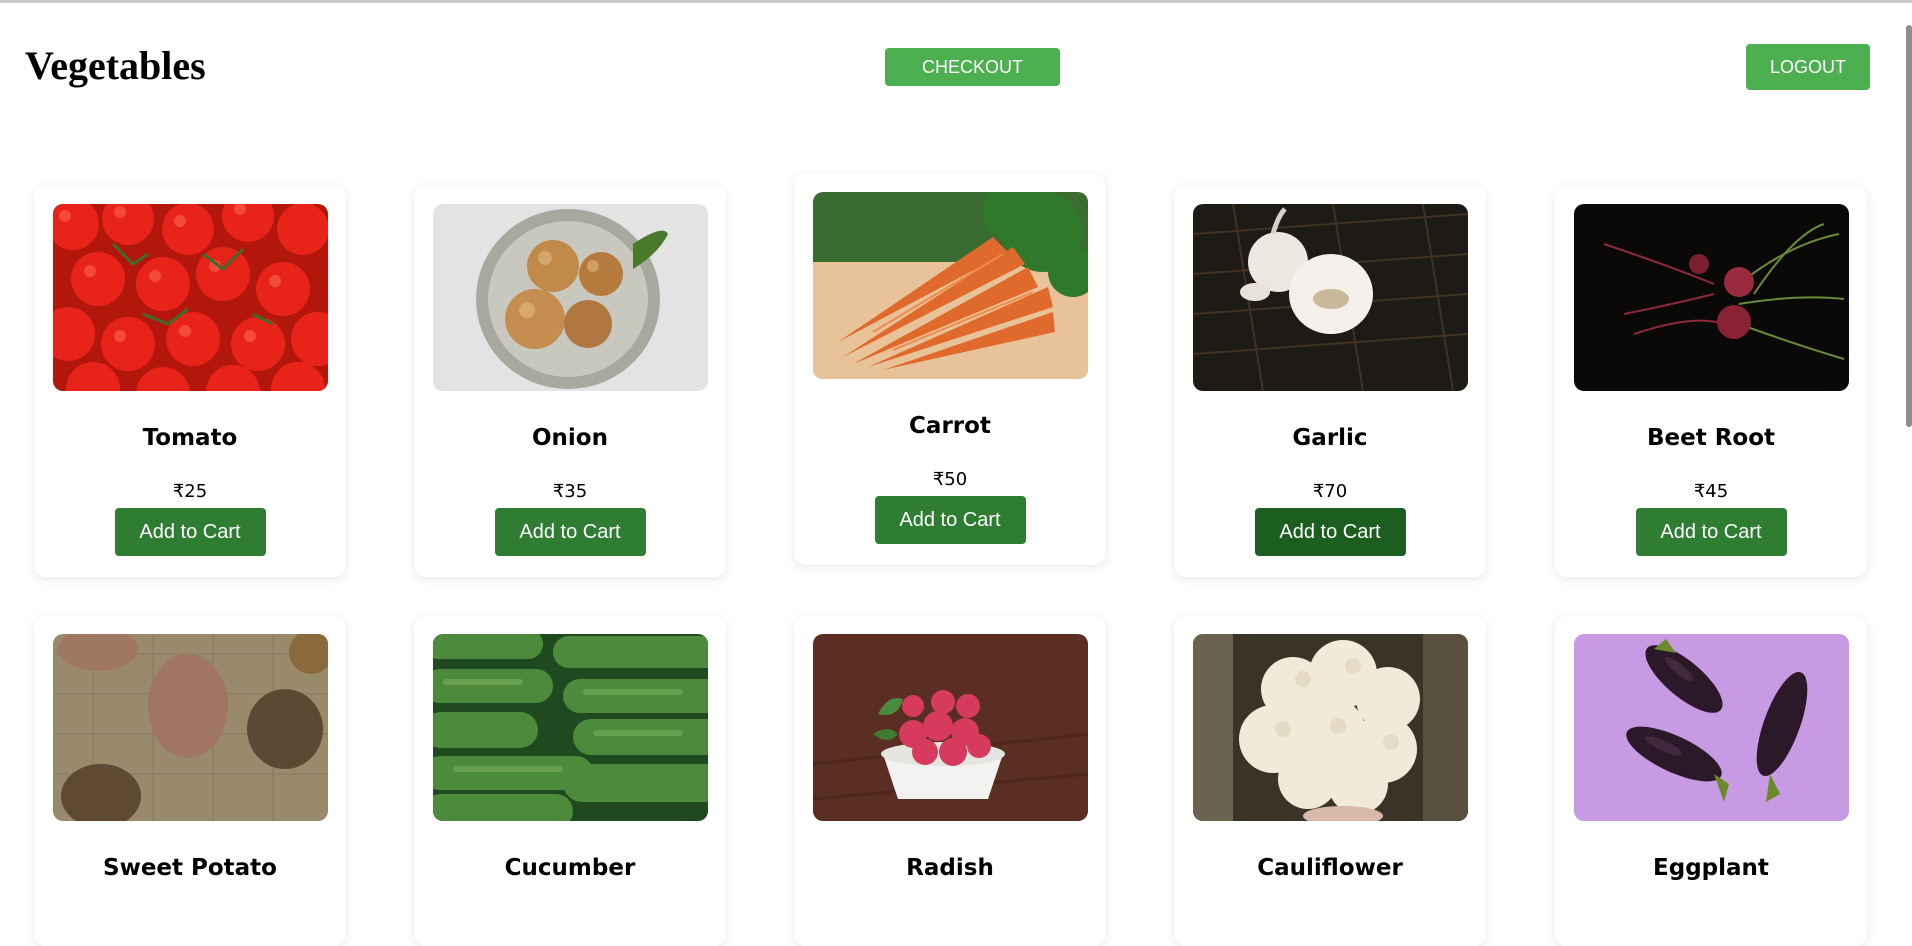 The width and height of the screenshot is (1912, 946). I want to click on product-price: ₹25, so click(190, 491).